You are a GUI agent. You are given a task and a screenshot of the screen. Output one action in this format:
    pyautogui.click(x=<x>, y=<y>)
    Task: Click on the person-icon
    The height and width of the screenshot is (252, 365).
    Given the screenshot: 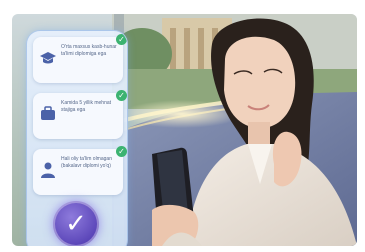 What is the action you would take?
    pyautogui.click(x=48, y=170)
    